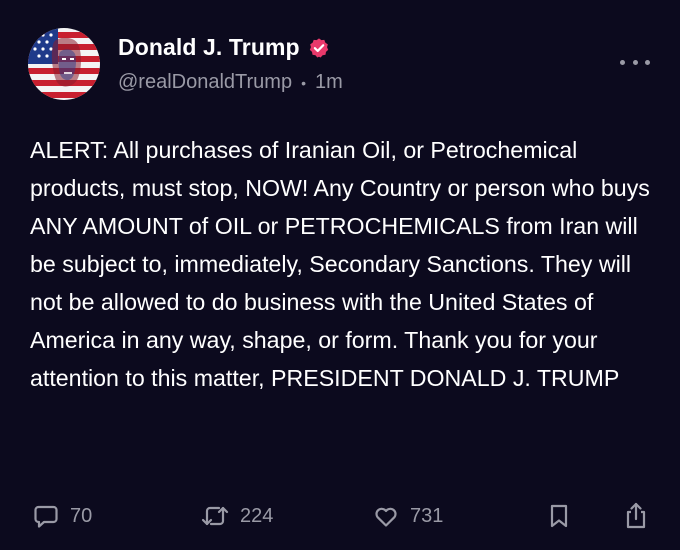 This screenshot has height=550, width=680. What do you see at coordinates (236, 516) in the screenshot?
I see `repost-button: 224` at bounding box center [236, 516].